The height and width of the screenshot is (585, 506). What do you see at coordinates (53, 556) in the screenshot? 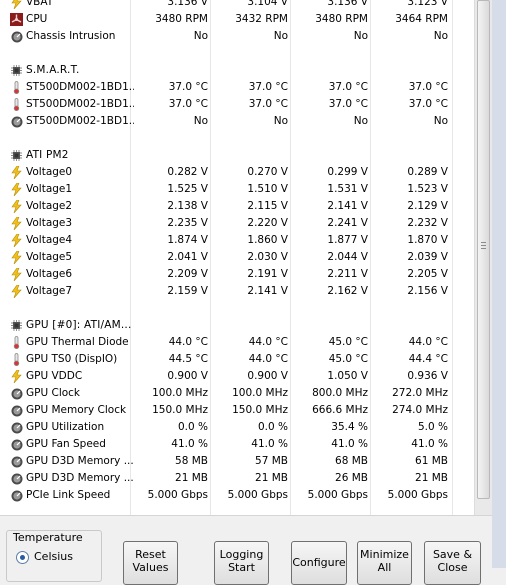
I see `celsius-radio-label: Celsius` at bounding box center [53, 556].